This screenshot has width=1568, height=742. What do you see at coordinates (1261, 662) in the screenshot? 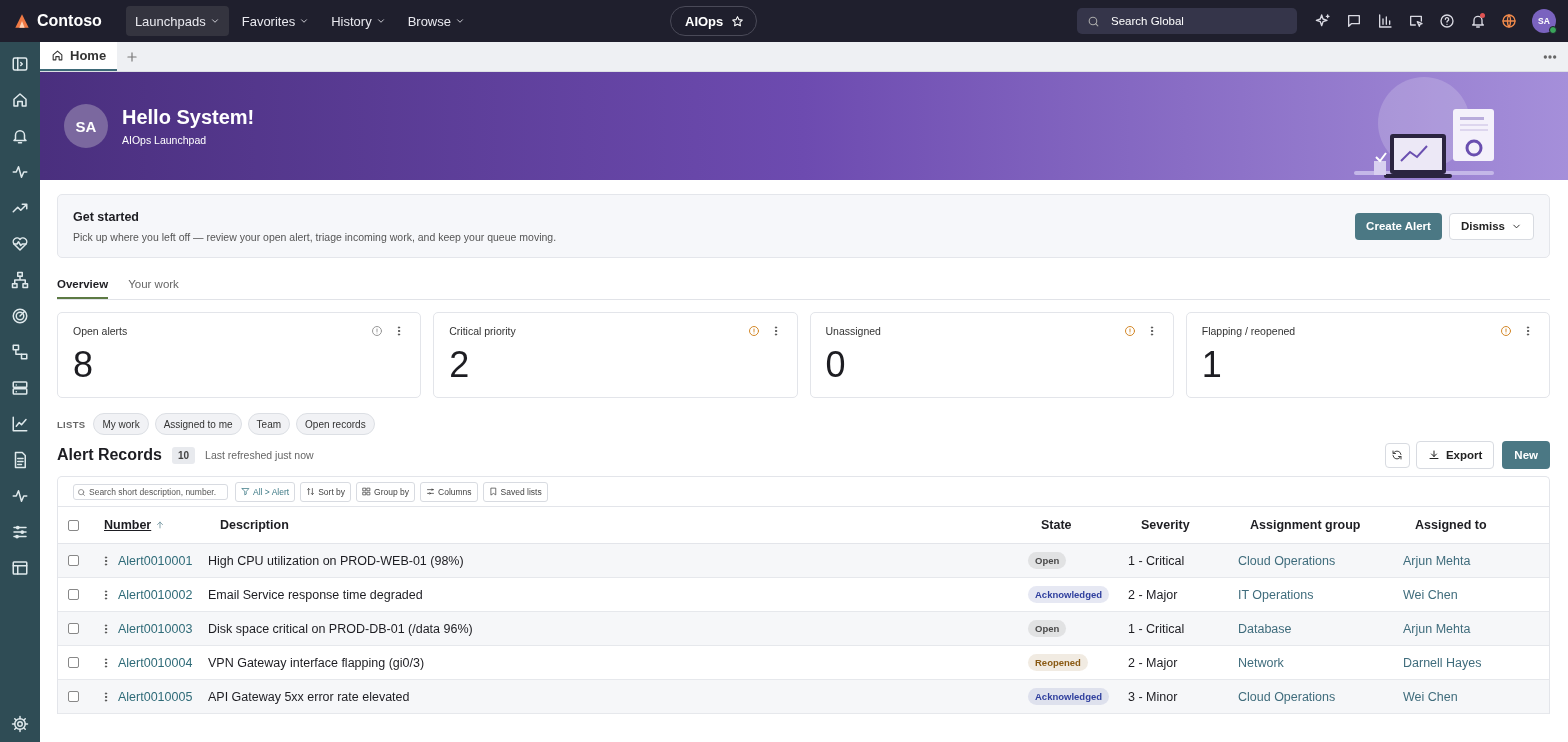
I see `group-link: Network` at bounding box center [1261, 662].